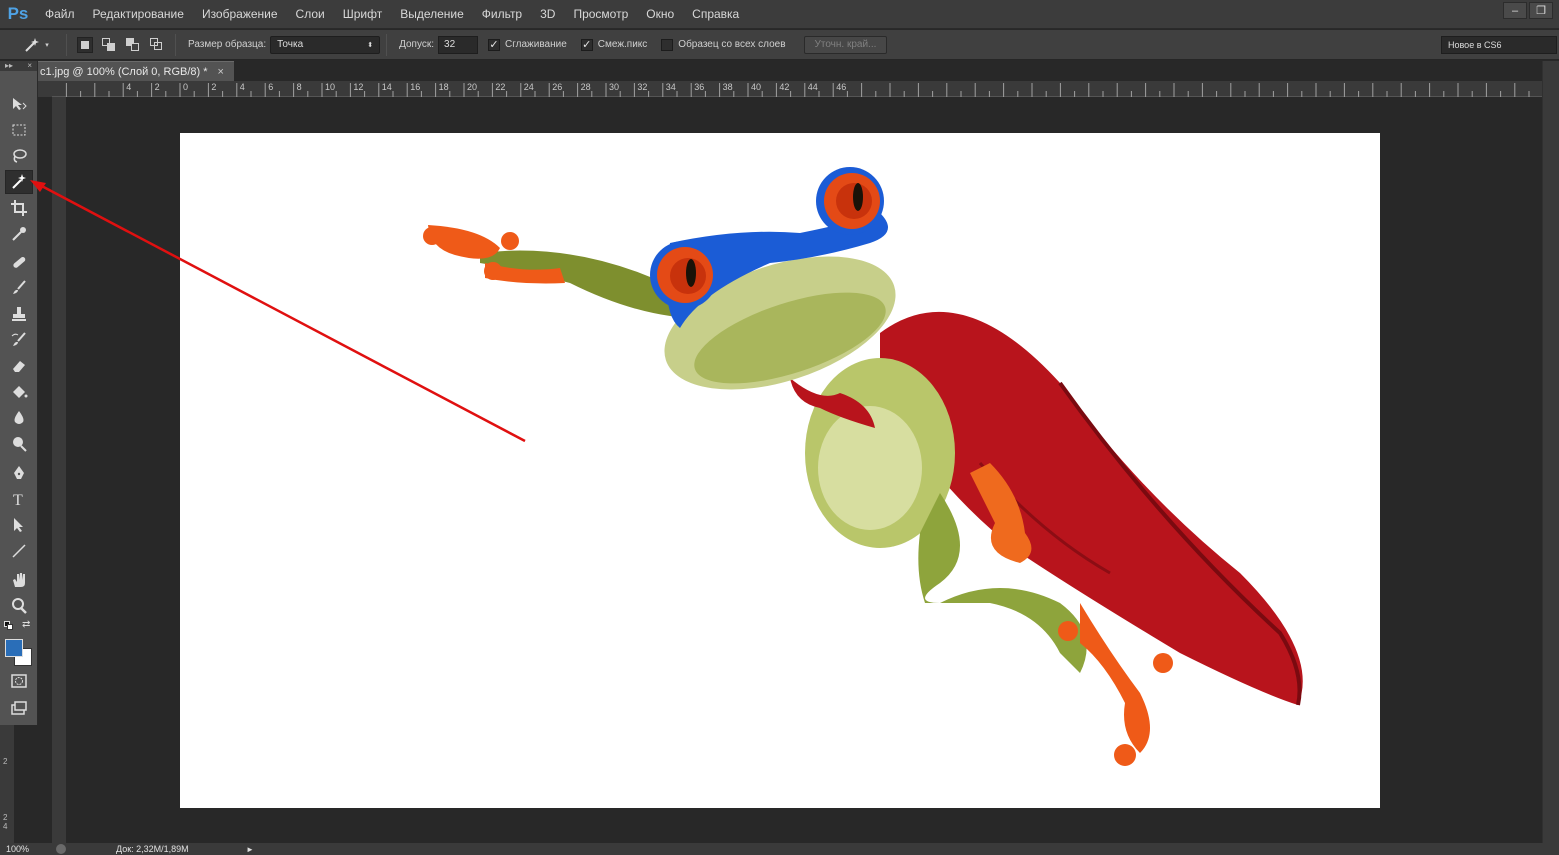 Image resolution: width=1559 pixels, height=855 pixels. I want to click on move-tool-button, so click(19, 104).